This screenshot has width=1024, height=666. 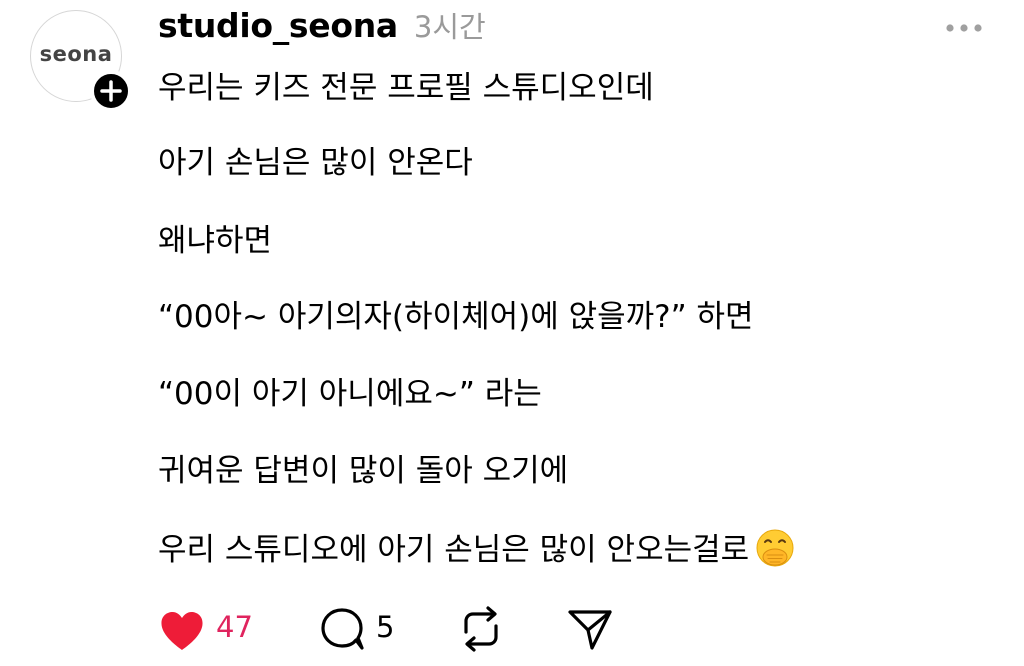 I want to click on comment-bubble-icon, so click(x=342, y=629).